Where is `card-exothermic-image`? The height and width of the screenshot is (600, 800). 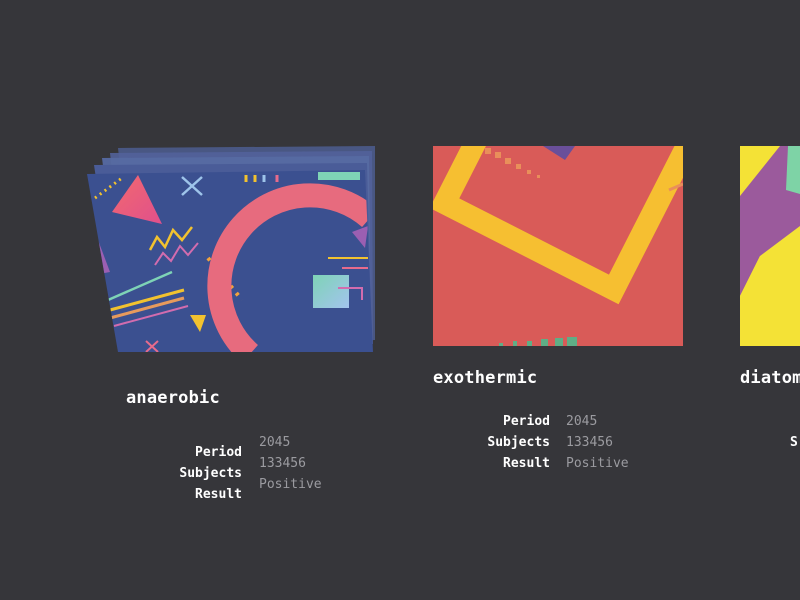 card-exothermic-image is located at coordinates (558, 246).